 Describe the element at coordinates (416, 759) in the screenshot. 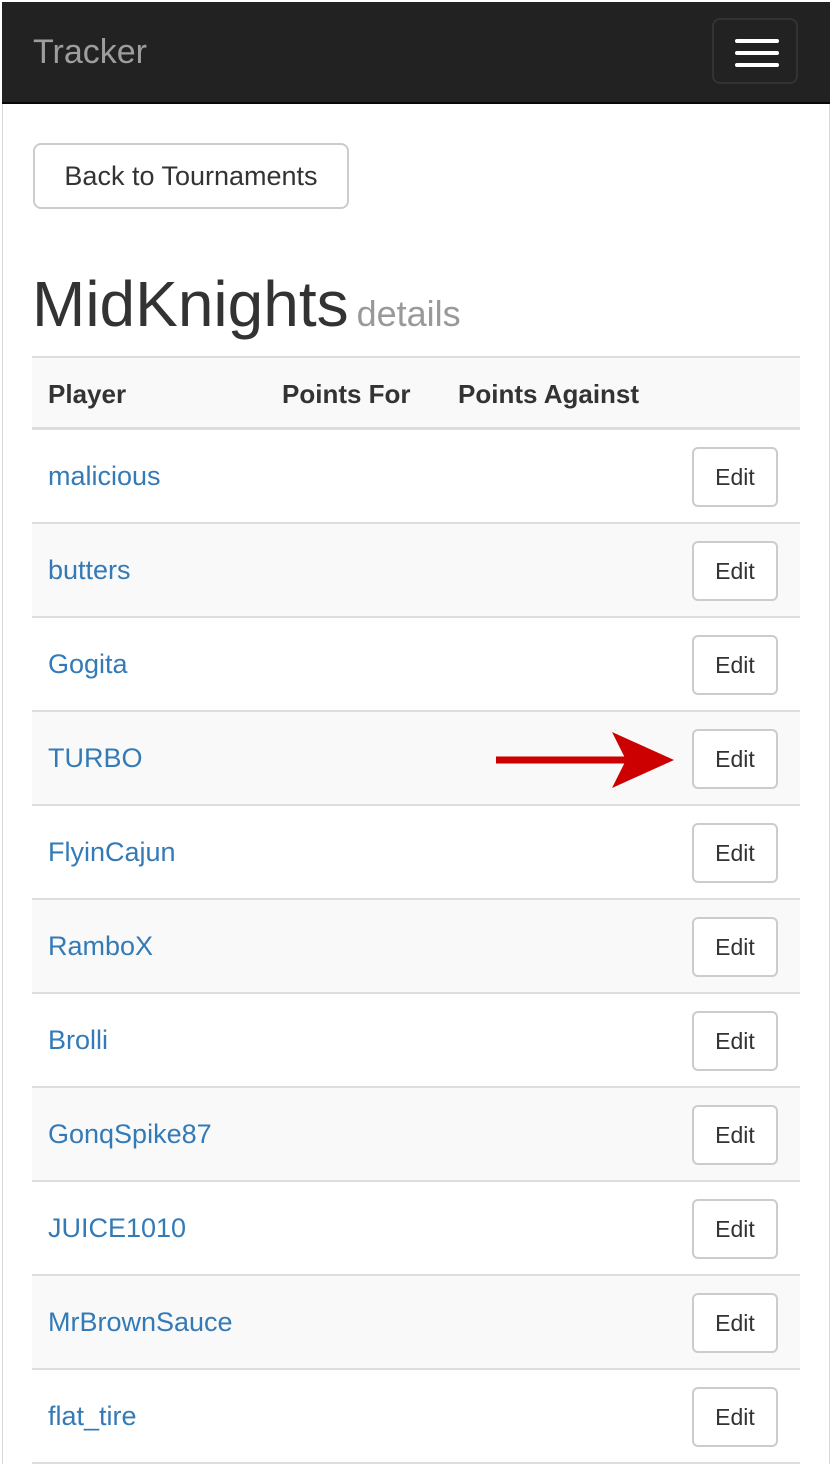

I see `table-row: TURBO Edit` at that location.